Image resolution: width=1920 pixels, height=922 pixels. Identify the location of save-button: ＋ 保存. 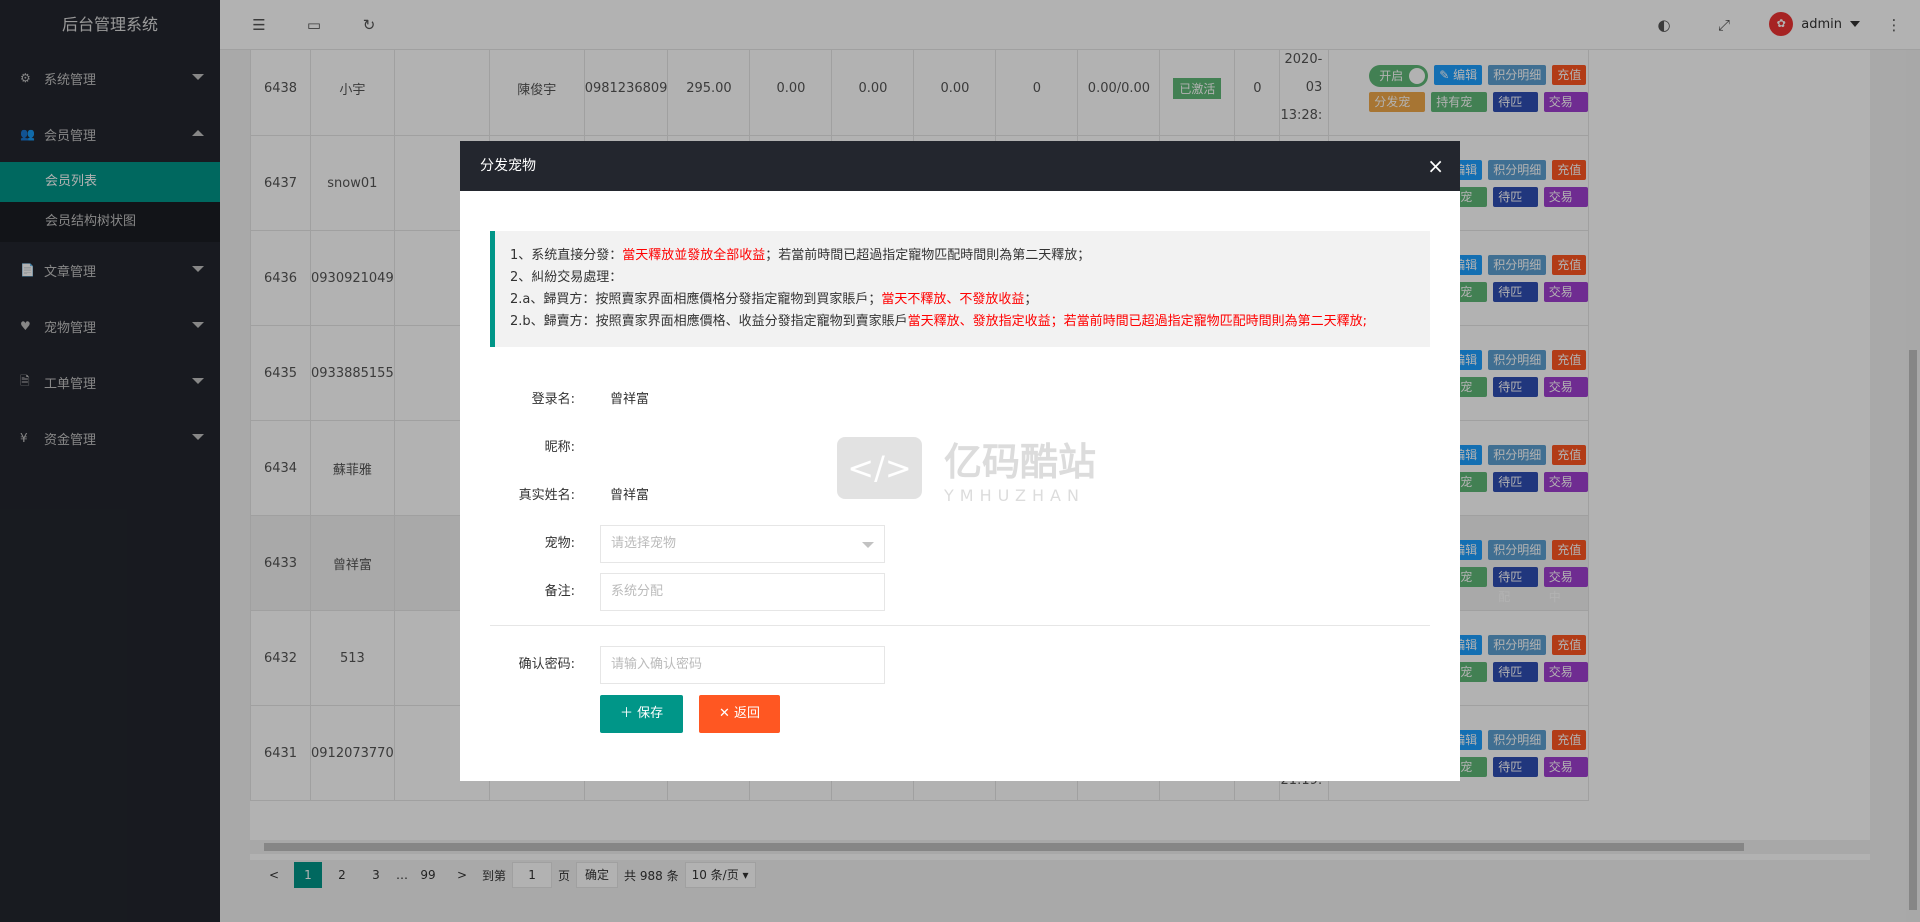
(642, 714).